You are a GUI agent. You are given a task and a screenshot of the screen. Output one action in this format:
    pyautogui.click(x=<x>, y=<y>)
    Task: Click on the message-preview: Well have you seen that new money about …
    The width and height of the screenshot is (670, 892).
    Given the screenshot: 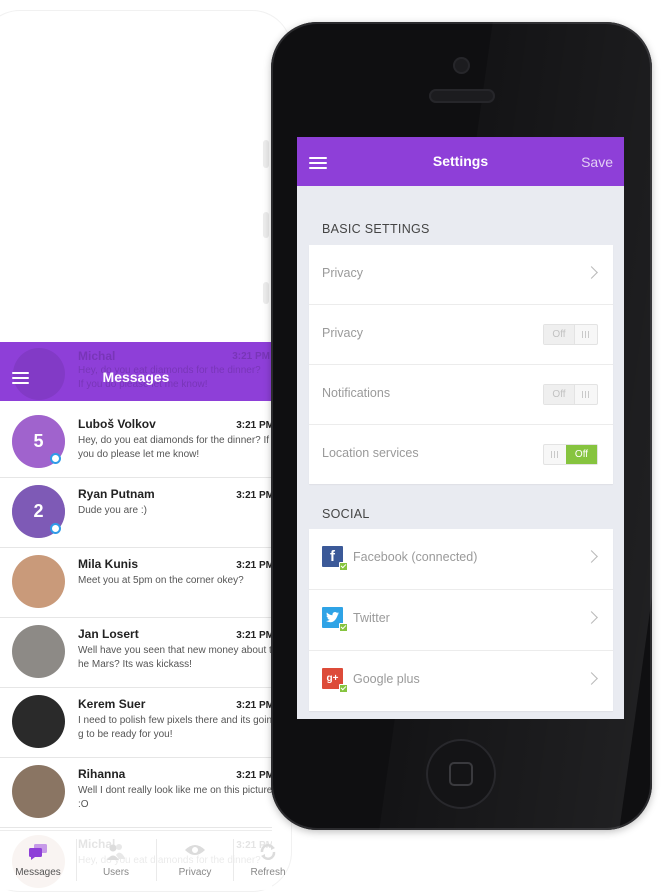 What is the action you would take?
    pyautogui.click(x=175, y=657)
    